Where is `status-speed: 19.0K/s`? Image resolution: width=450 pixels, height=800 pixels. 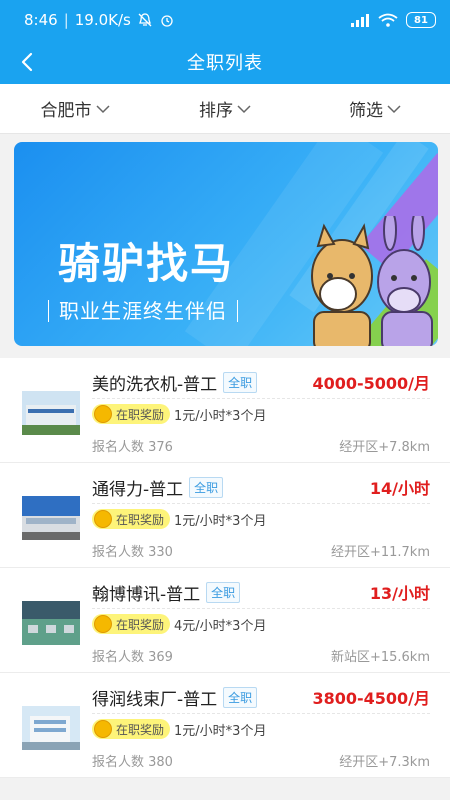
status-speed: 19.0K/s is located at coordinates (102, 20).